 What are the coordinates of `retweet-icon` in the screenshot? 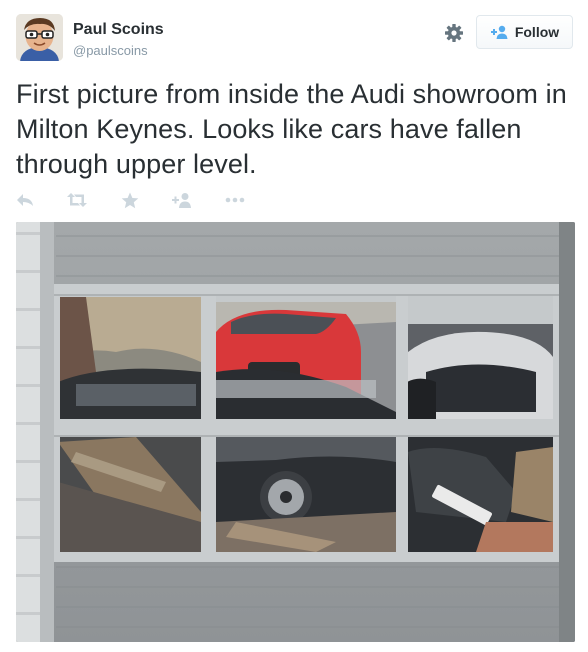 It's located at (77, 200).